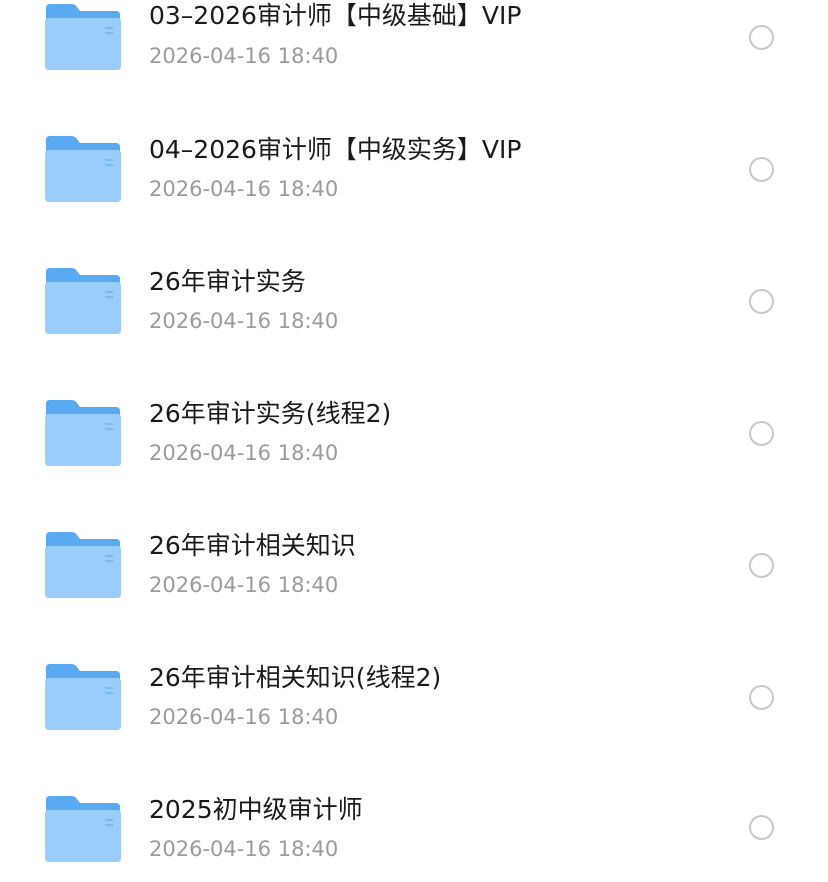  I want to click on file-name: 26年审计实务, so click(227, 281).